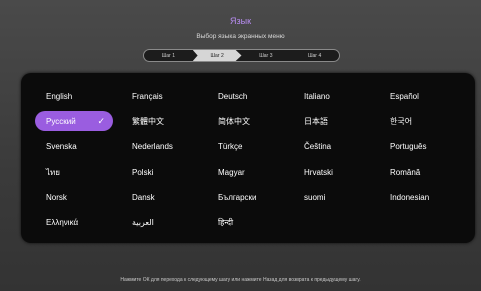 The width and height of the screenshot is (481, 291). What do you see at coordinates (422, 198) in the screenshot?
I see `language-option-indonesian: Indonesian` at bounding box center [422, 198].